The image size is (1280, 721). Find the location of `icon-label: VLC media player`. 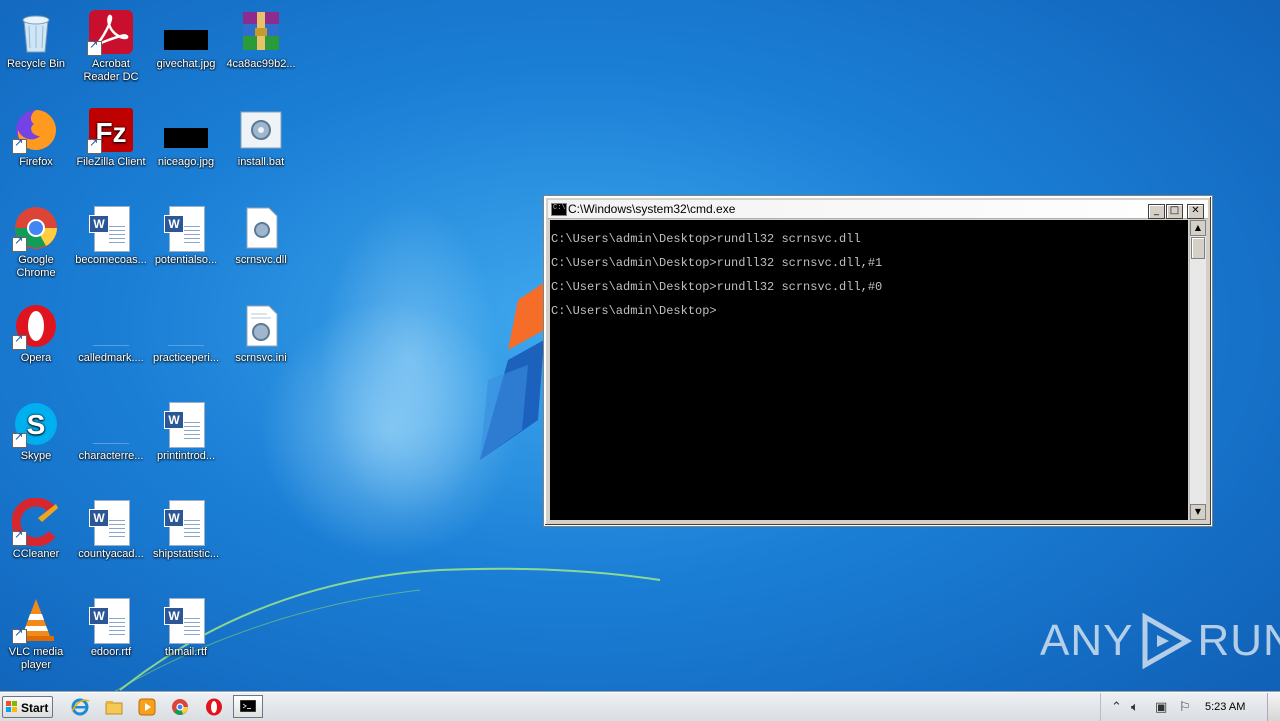

icon-label: VLC media player is located at coordinates (36, 658).